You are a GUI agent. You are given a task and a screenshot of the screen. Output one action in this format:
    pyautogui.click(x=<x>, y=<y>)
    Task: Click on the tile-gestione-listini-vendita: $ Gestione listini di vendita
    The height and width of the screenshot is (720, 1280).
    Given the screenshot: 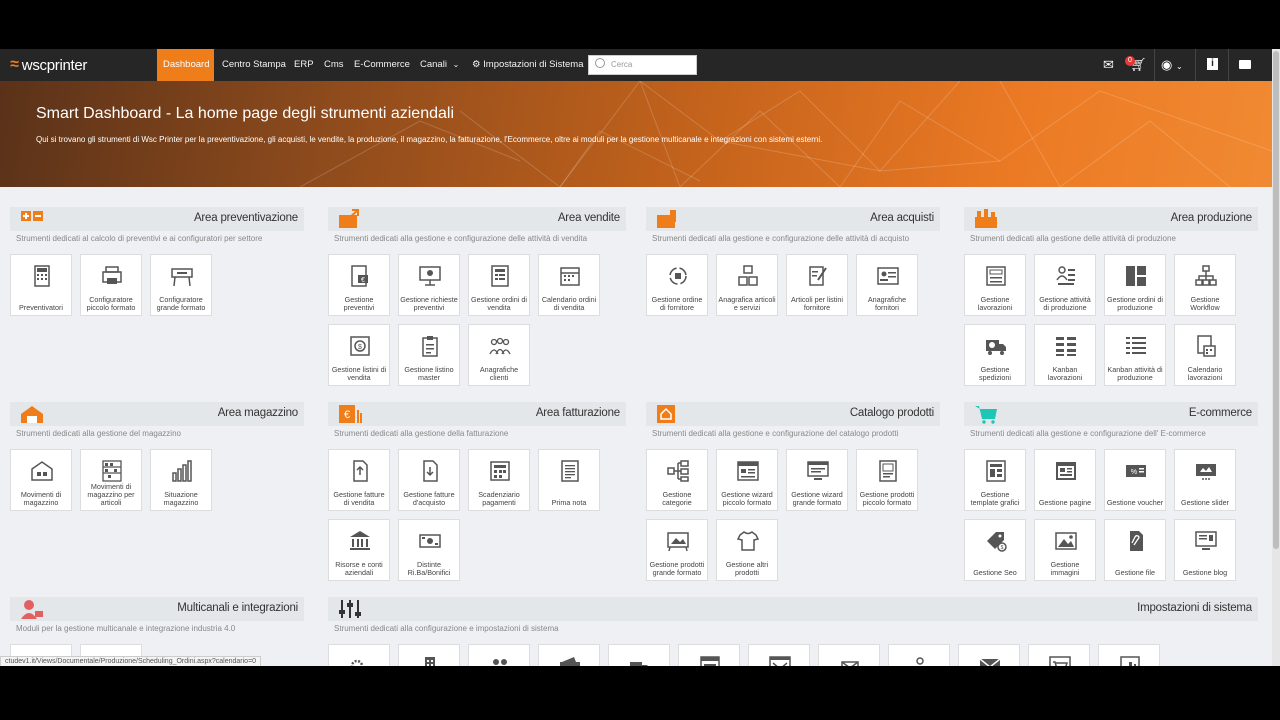 What is the action you would take?
    pyautogui.click(x=359, y=355)
    